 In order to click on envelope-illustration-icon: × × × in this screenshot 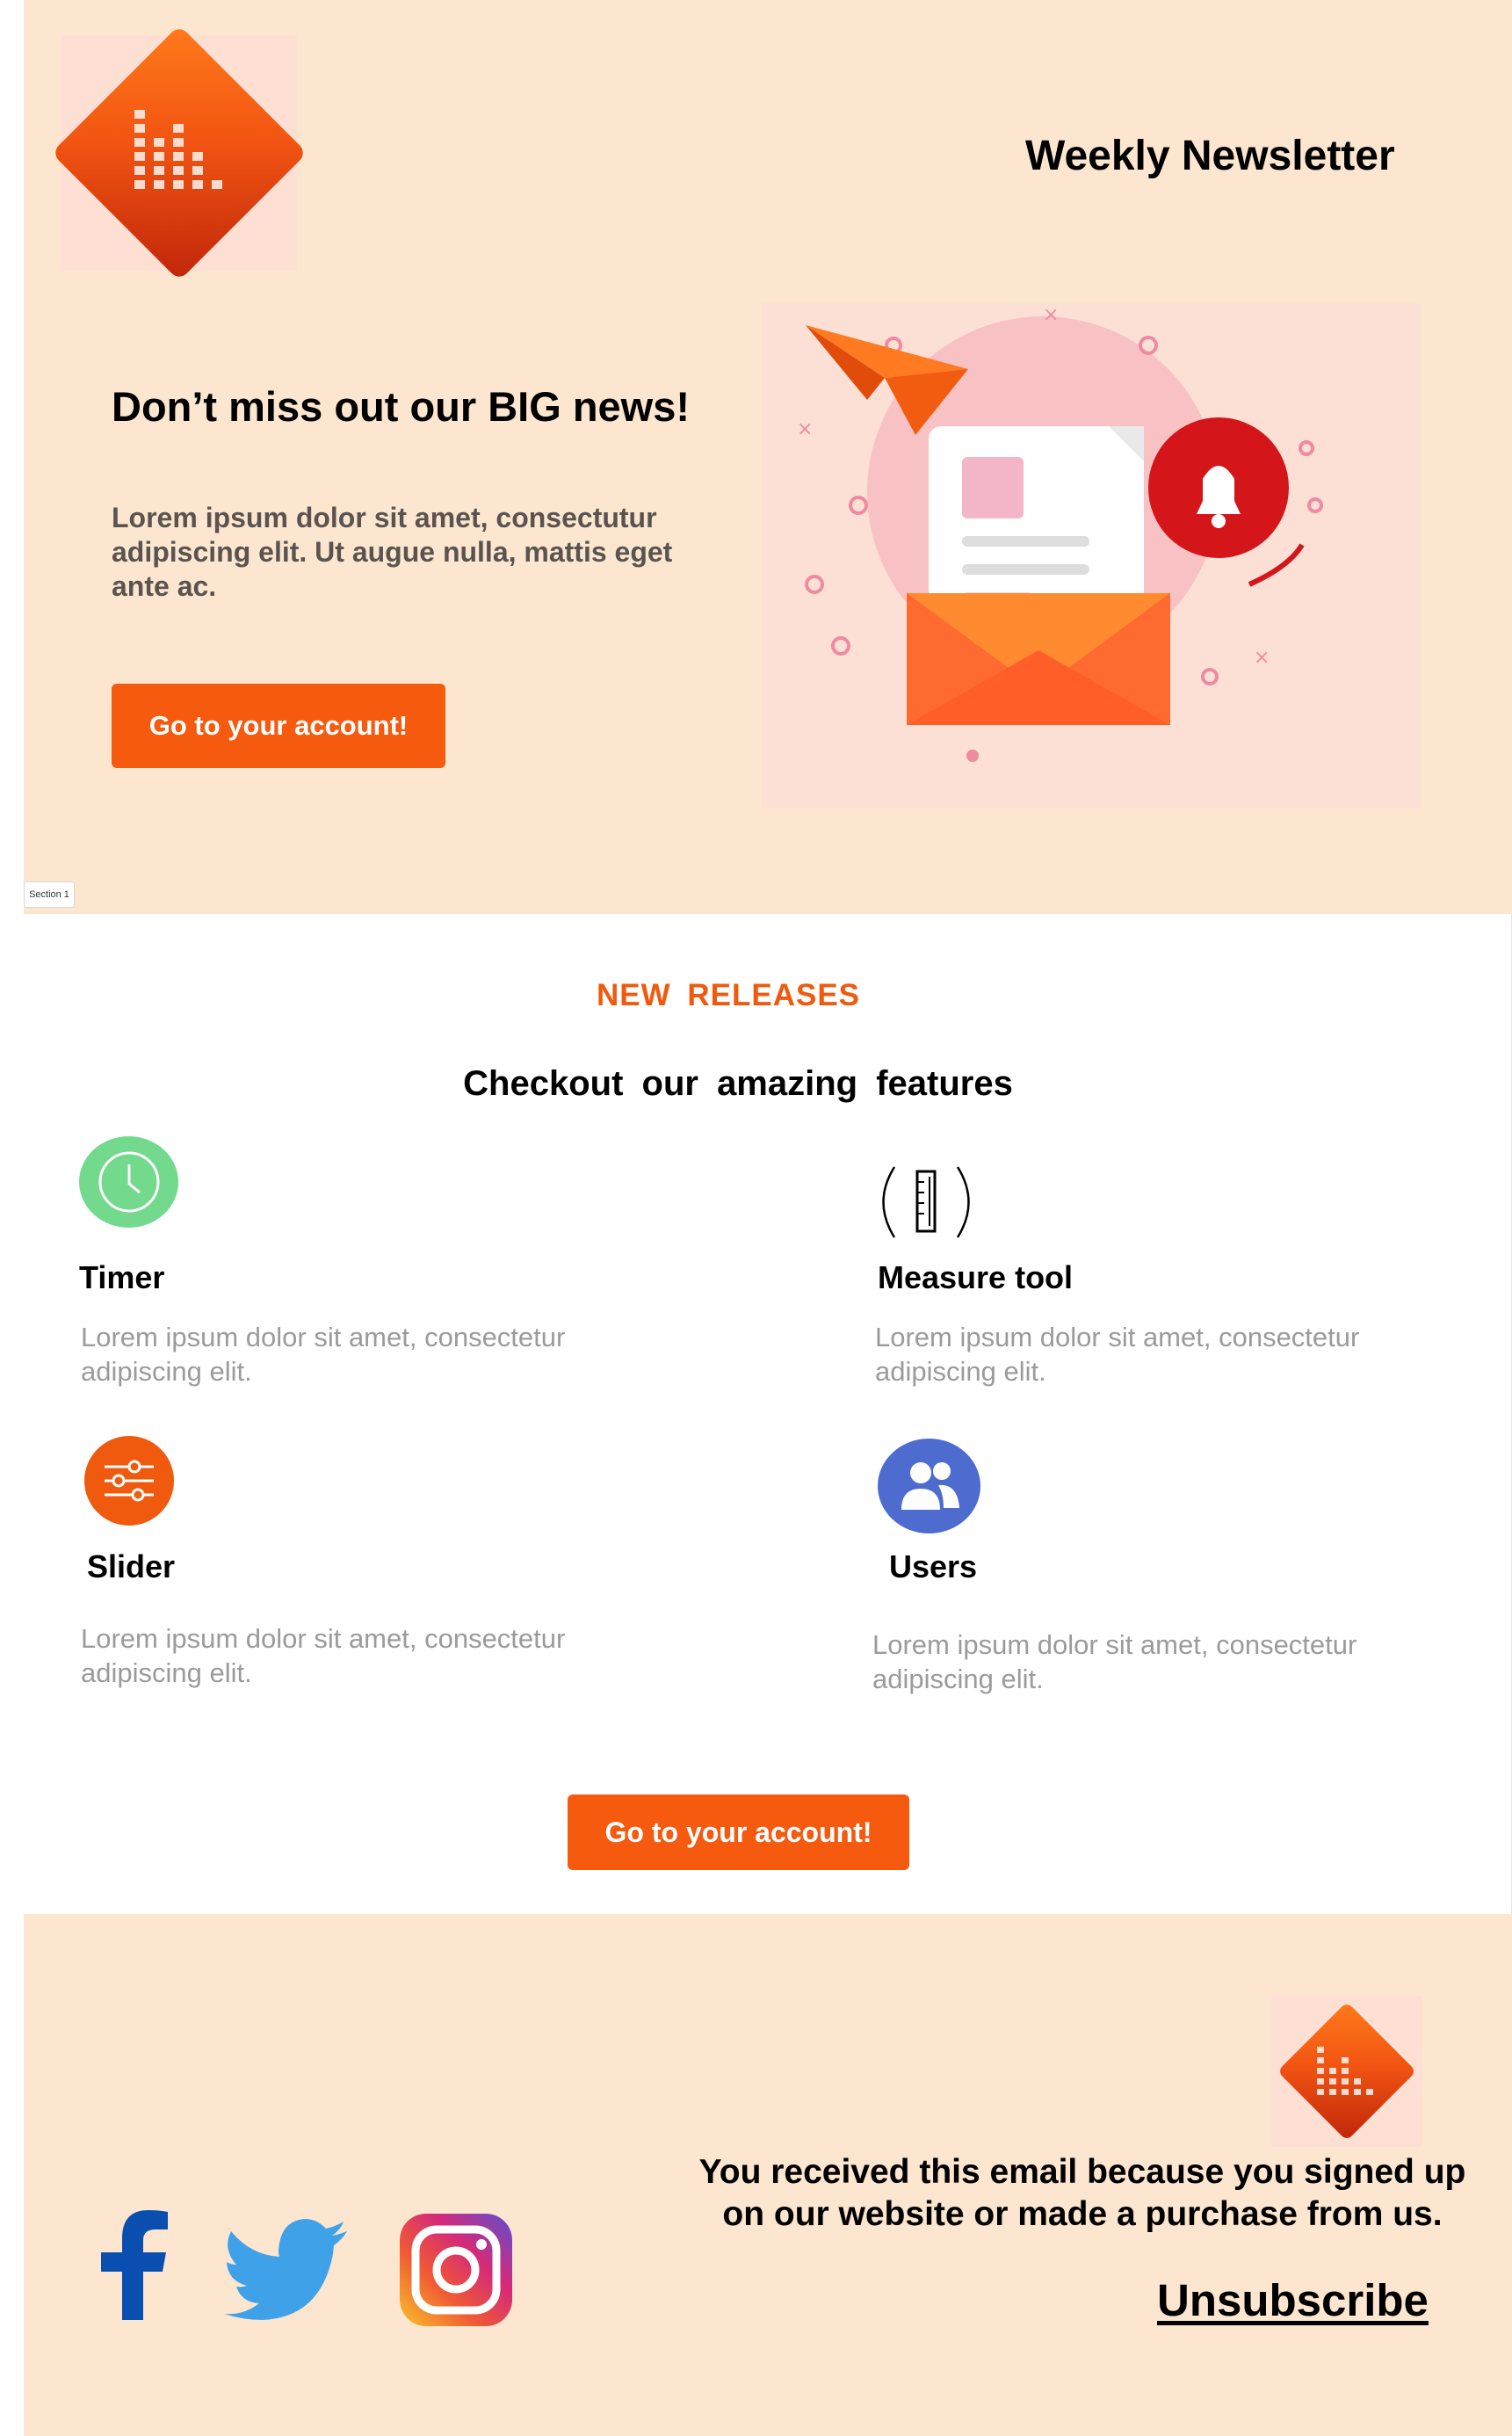, I will do `click(1060, 533)`.